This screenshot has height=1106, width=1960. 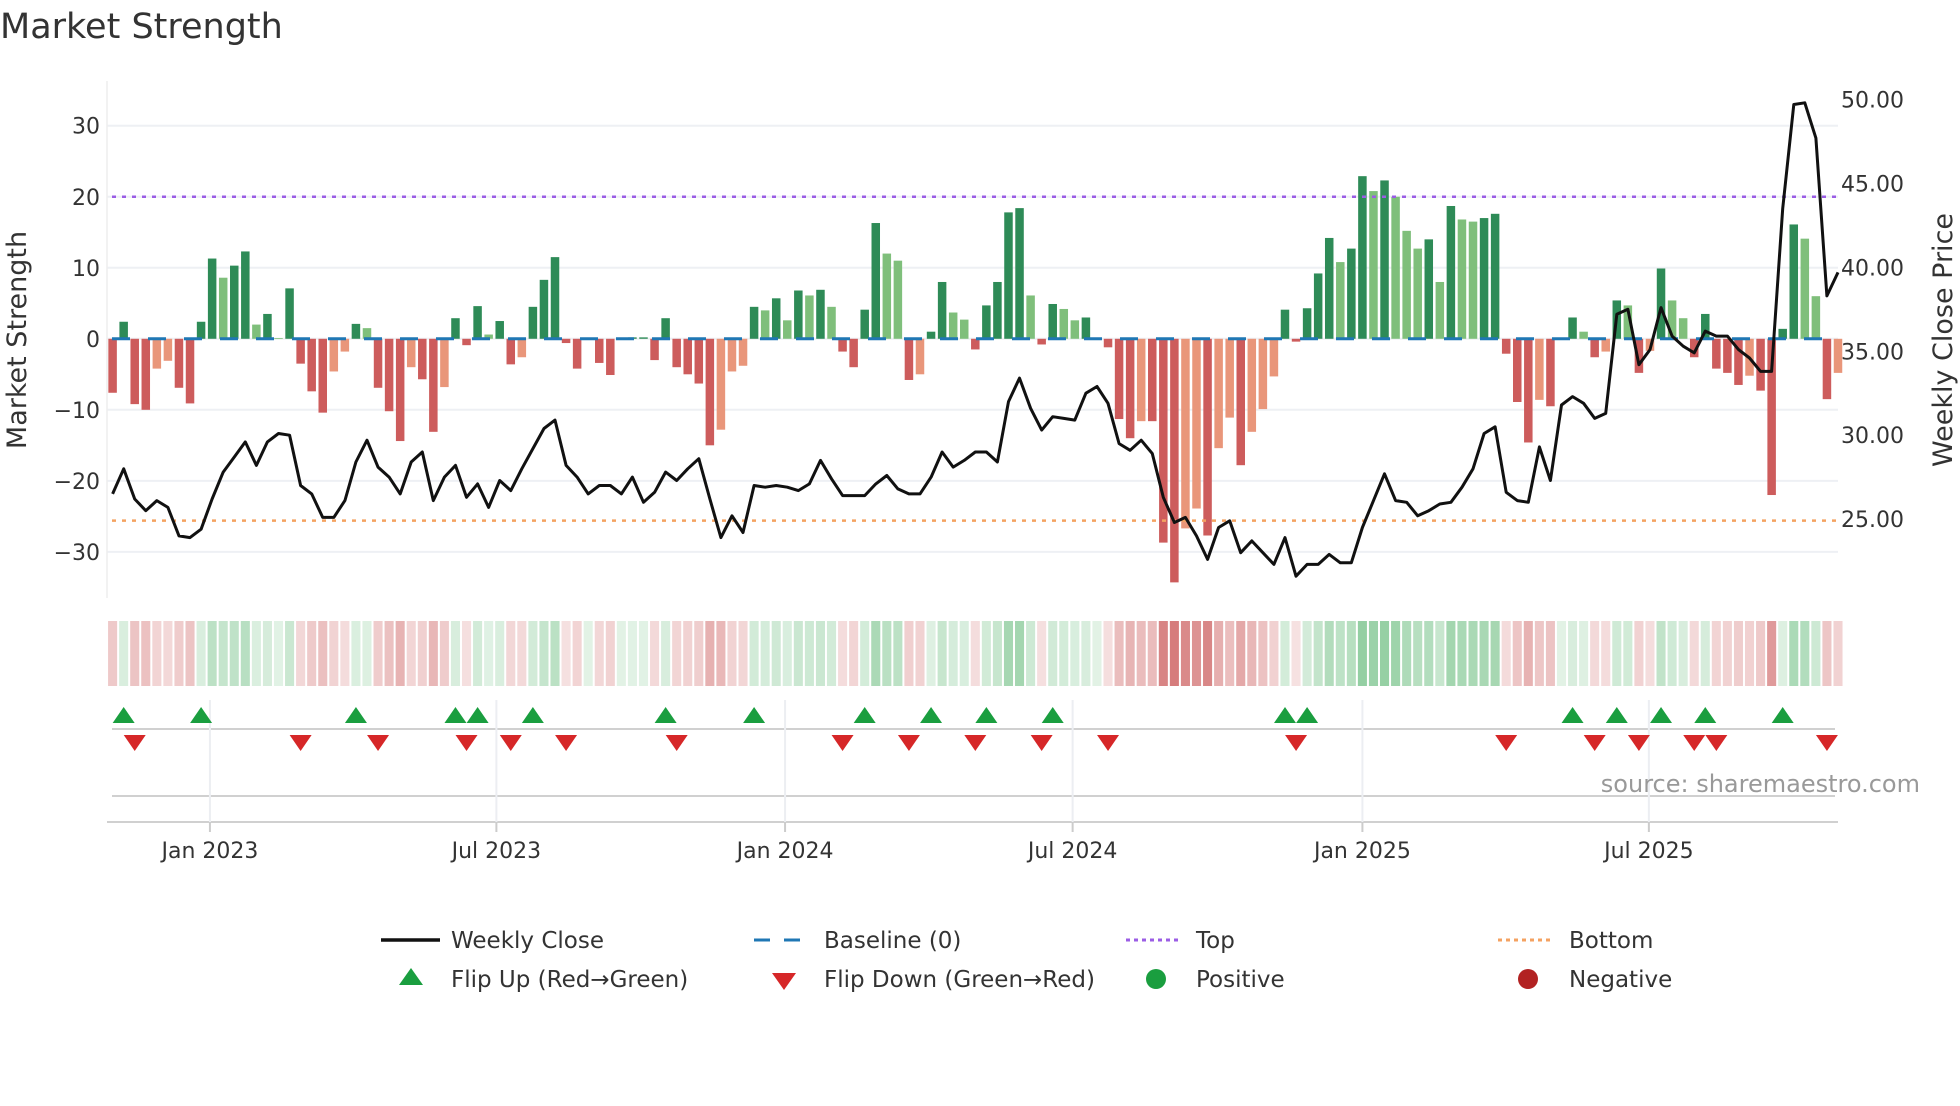 I want to click on y-tick-label: −30, so click(x=77, y=553).